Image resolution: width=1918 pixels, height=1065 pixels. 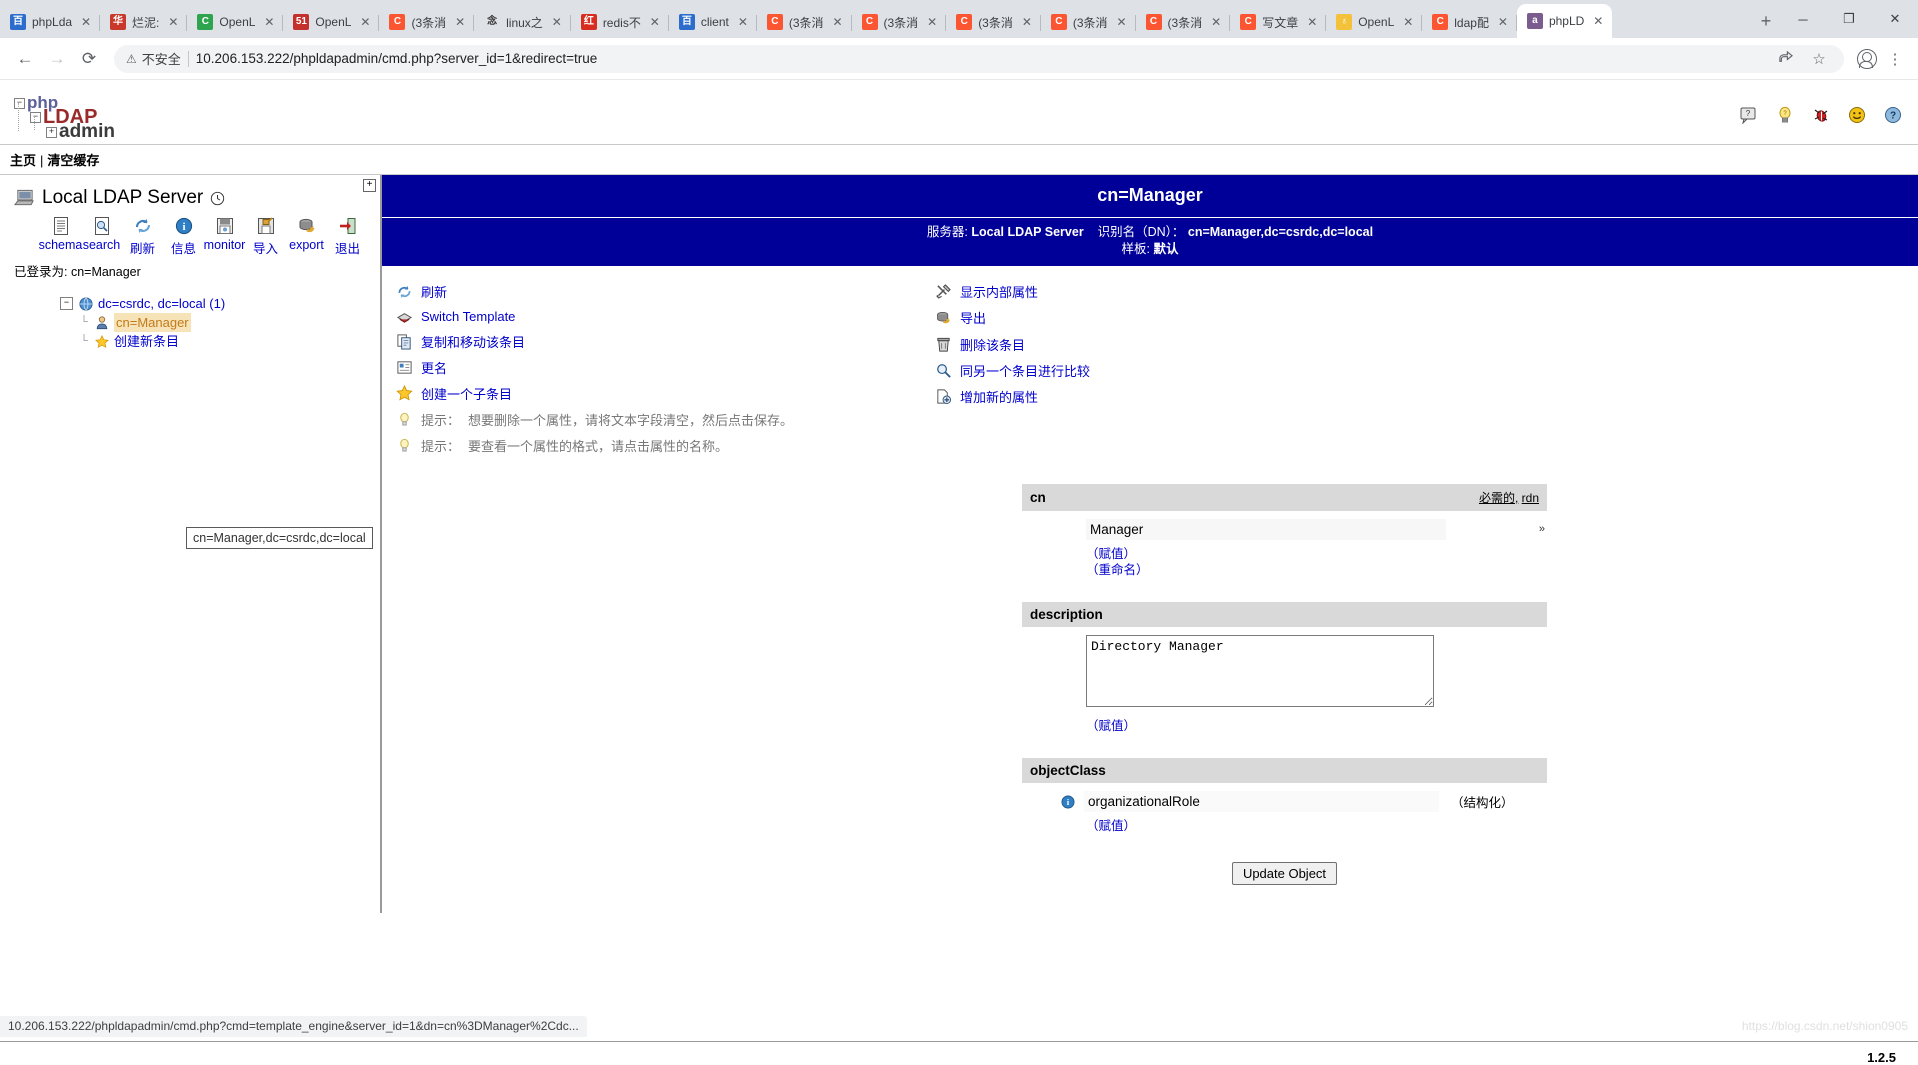 What do you see at coordinates (60, 236) in the screenshot?
I see `server-tool-schema: schema` at bounding box center [60, 236].